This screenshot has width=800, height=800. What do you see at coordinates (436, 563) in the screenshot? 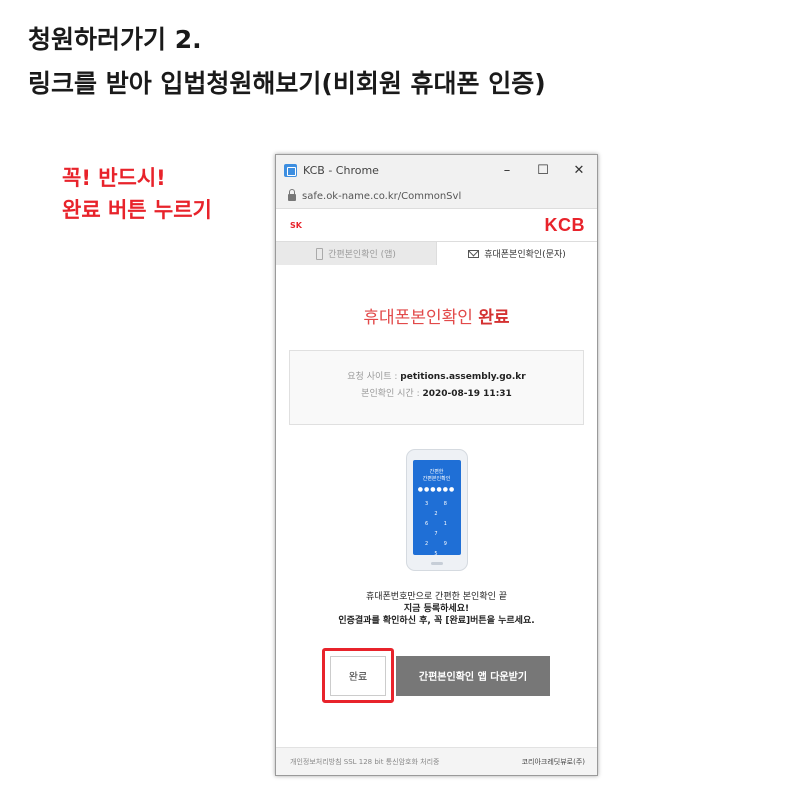
I see `phone-home-bar` at bounding box center [436, 563].